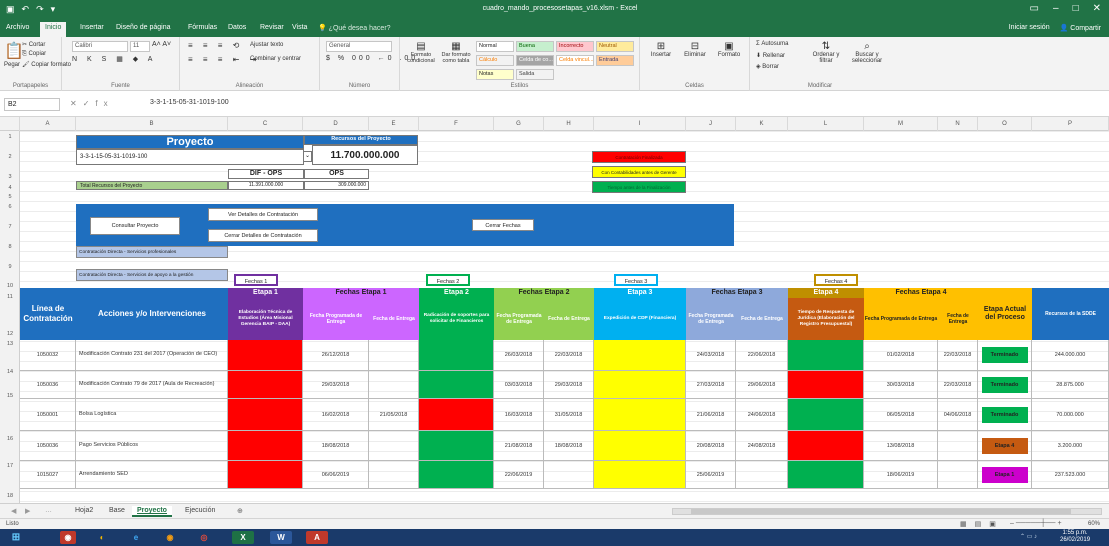 This screenshot has width=1109, height=546. What do you see at coordinates (100, 46) in the screenshot?
I see `font-name-select: Calibri` at bounding box center [100, 46].